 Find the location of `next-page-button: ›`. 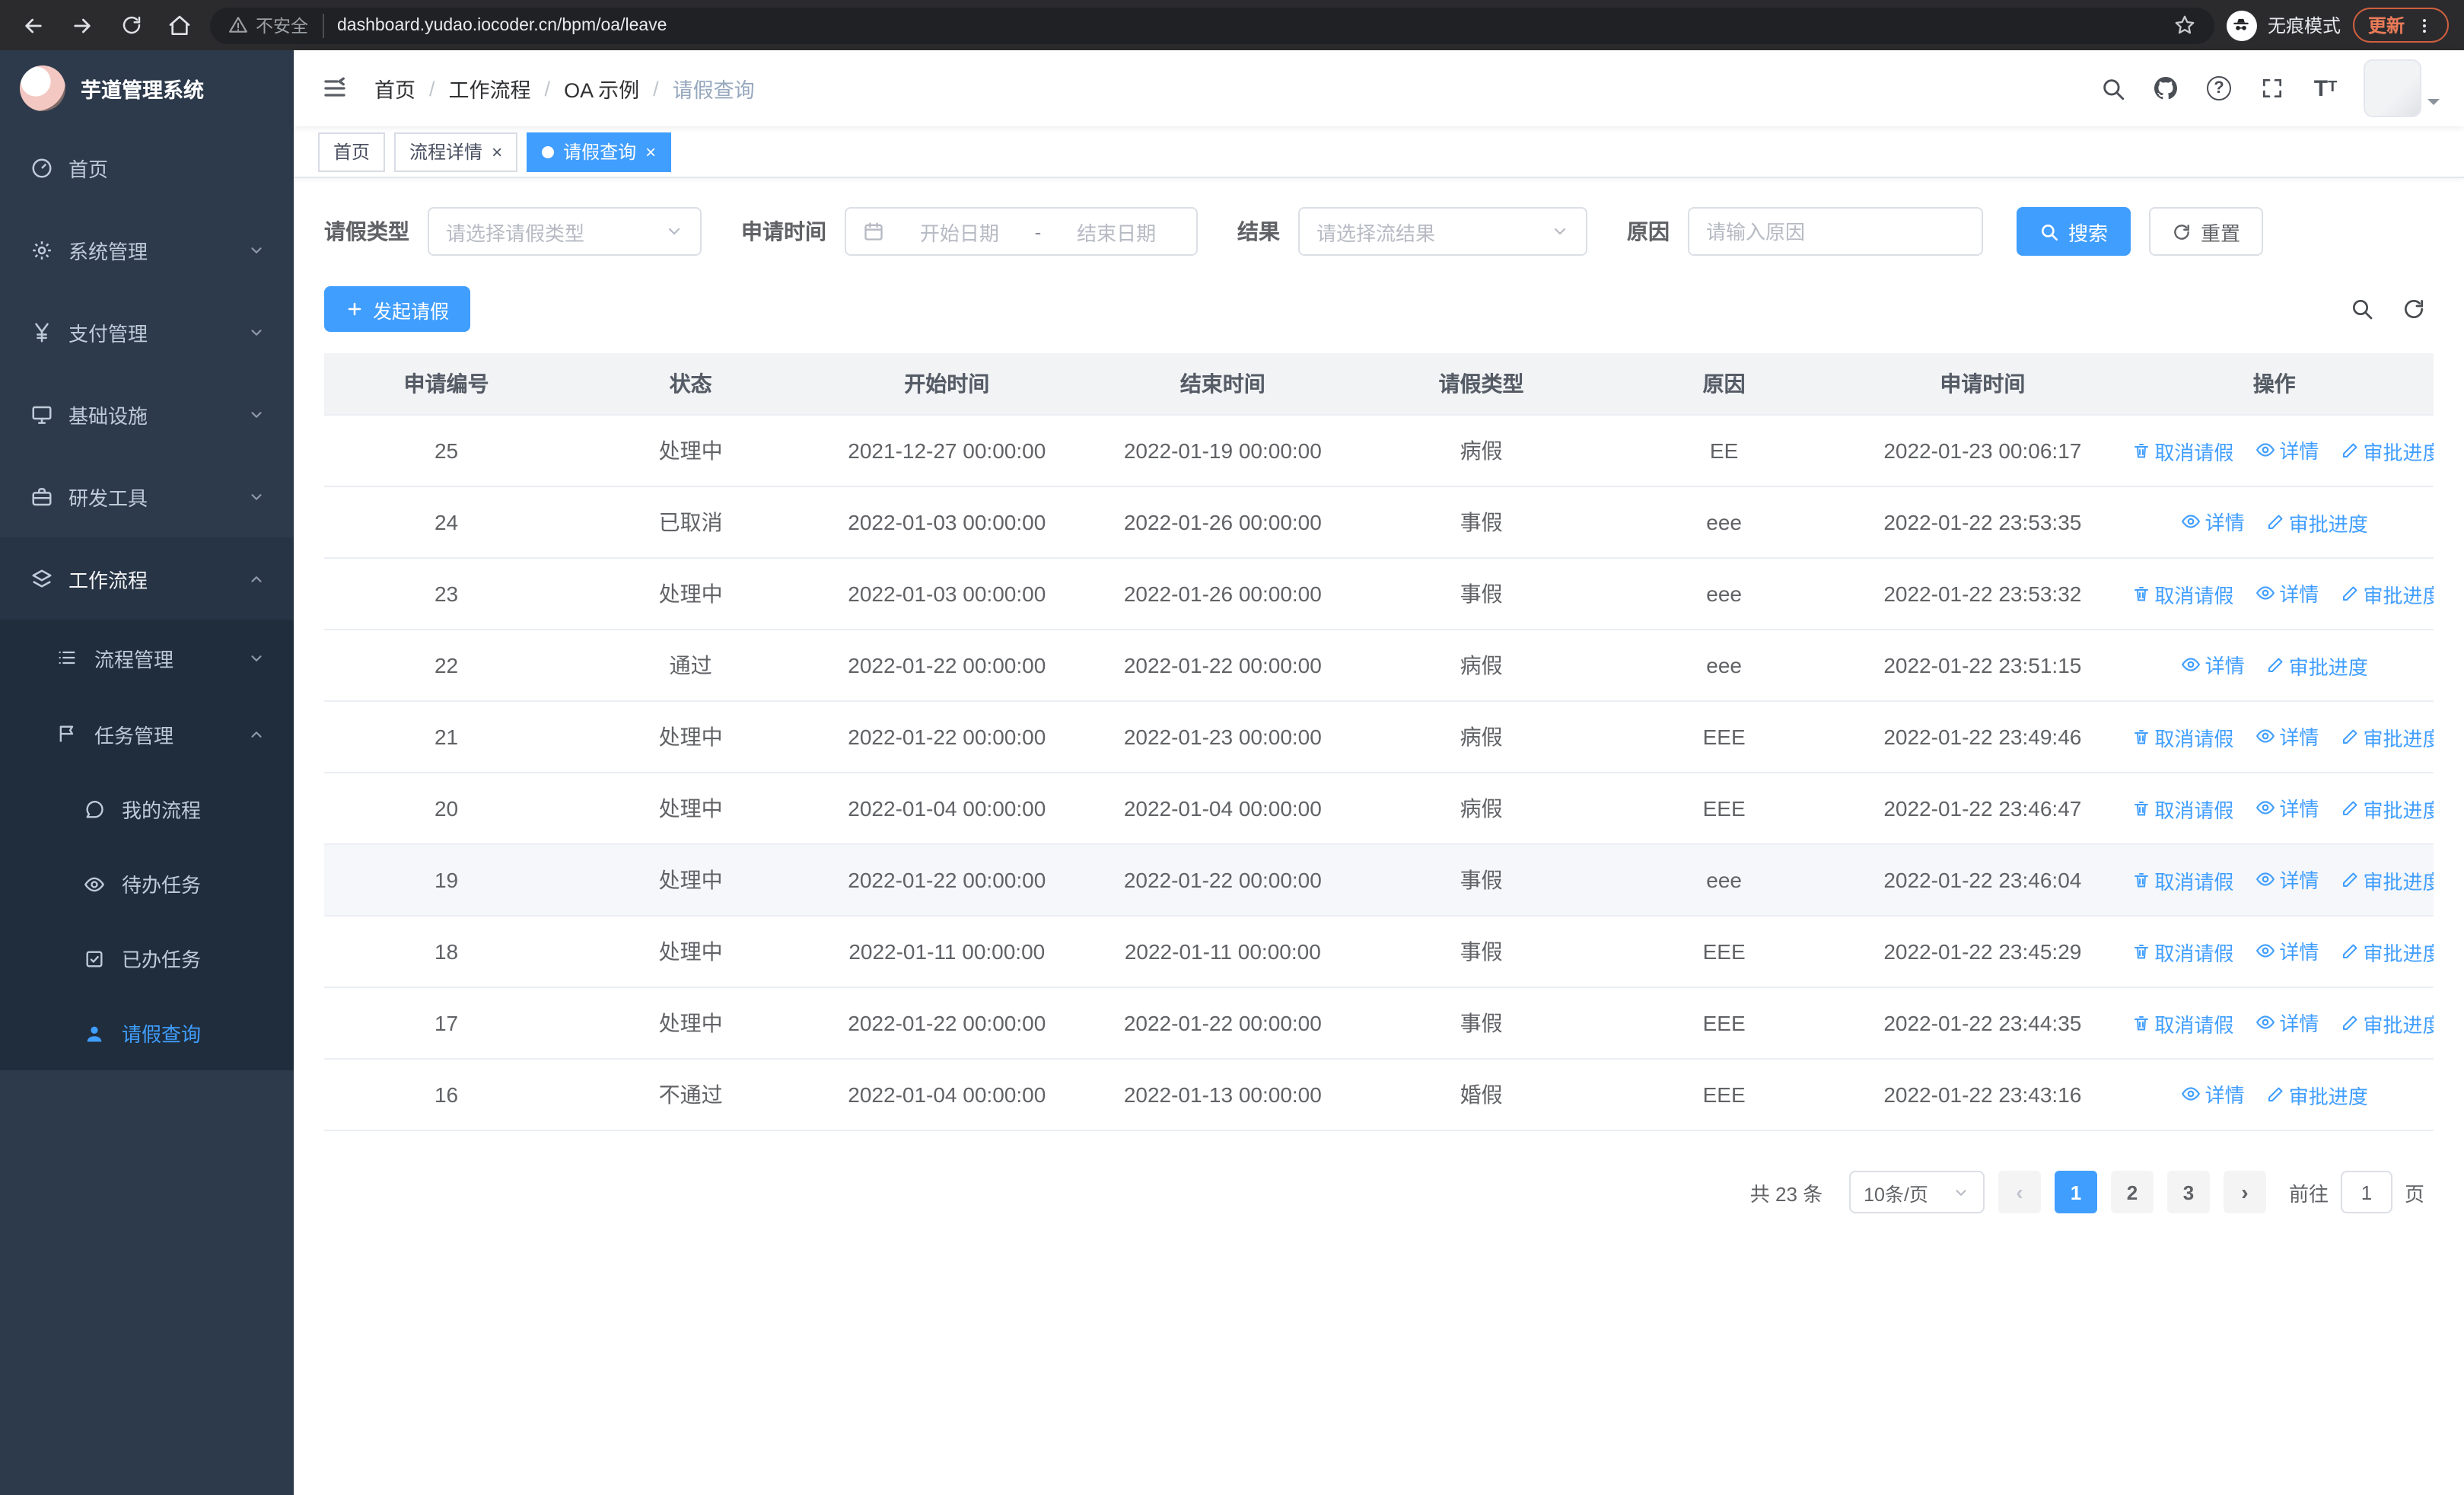

next-page-button: › is located at coordinates (2244, 1192).